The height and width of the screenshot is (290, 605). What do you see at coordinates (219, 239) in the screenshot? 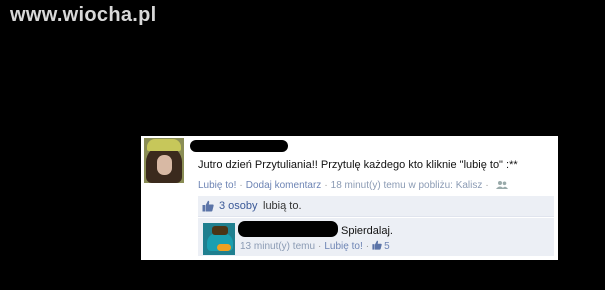
I see `commenter-avatar` at bounding box center [219, 239].